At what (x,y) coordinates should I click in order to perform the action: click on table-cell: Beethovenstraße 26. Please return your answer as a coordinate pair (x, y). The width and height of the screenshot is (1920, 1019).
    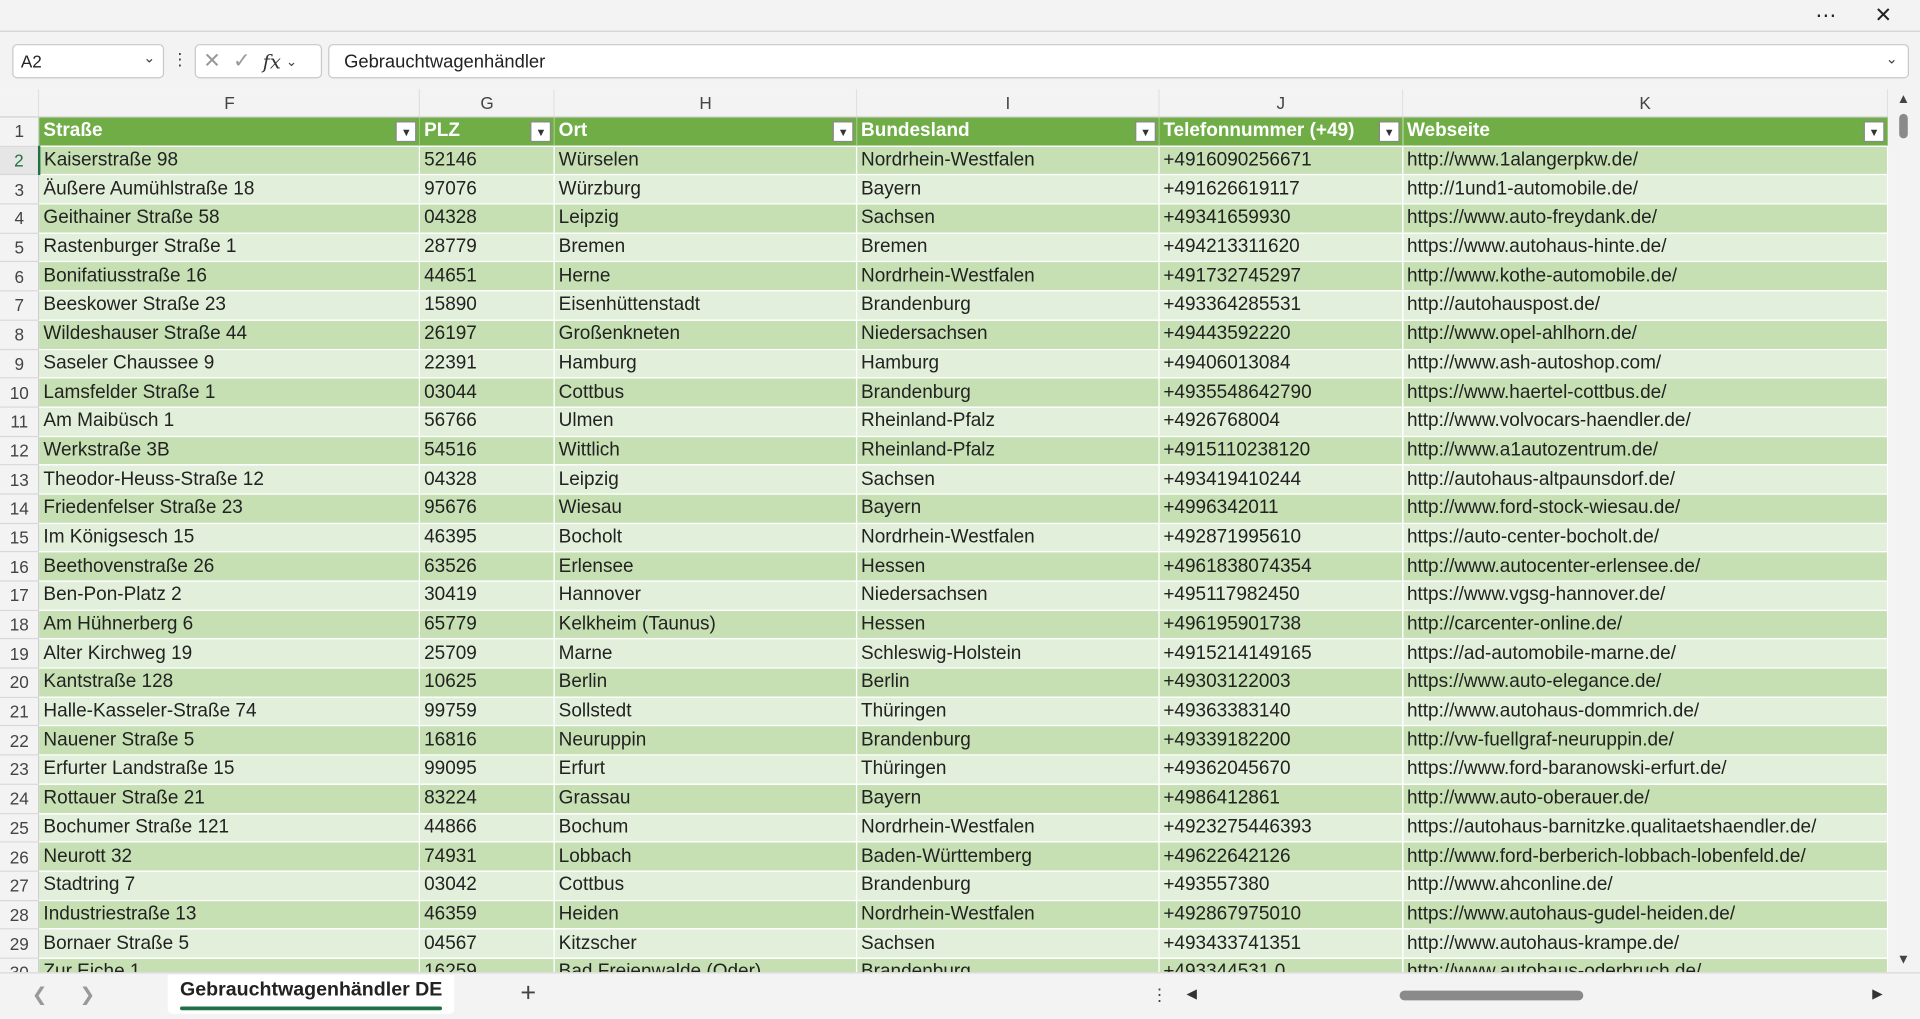
    Looking at the image, I should click on (230, 567).